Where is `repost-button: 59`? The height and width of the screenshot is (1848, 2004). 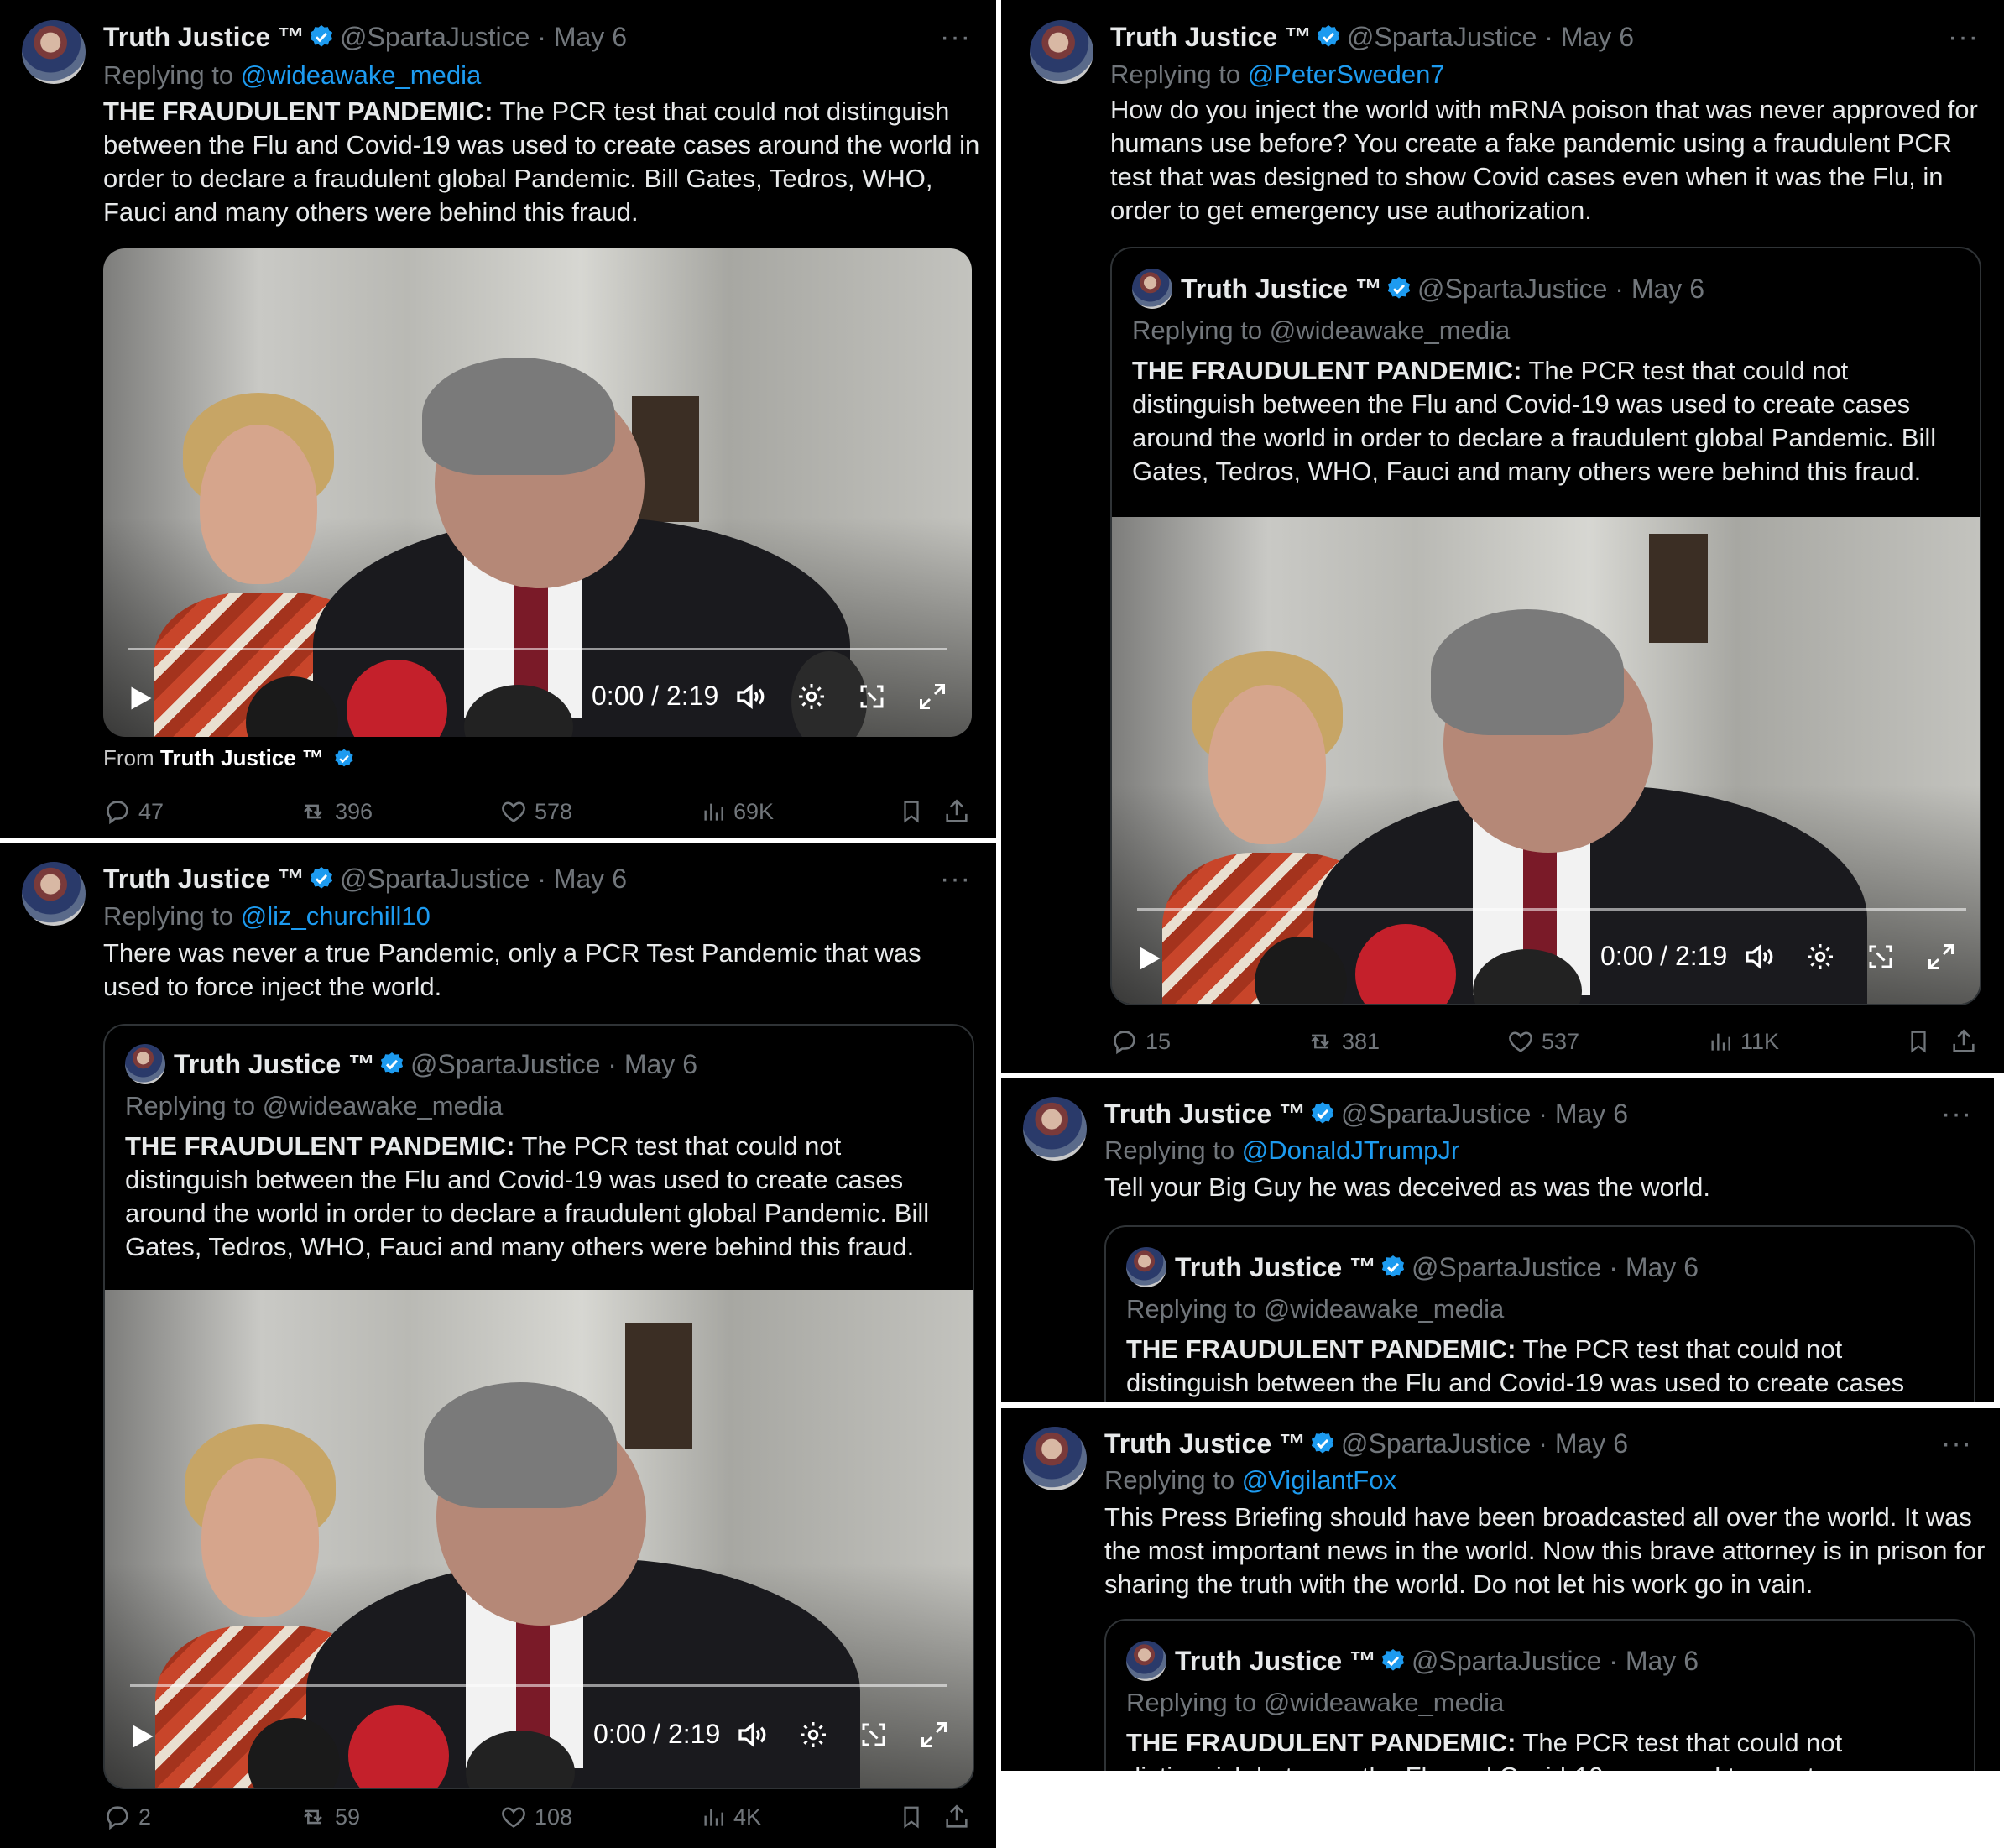
repost-button: 59 is located at coordinates (329, 1817).